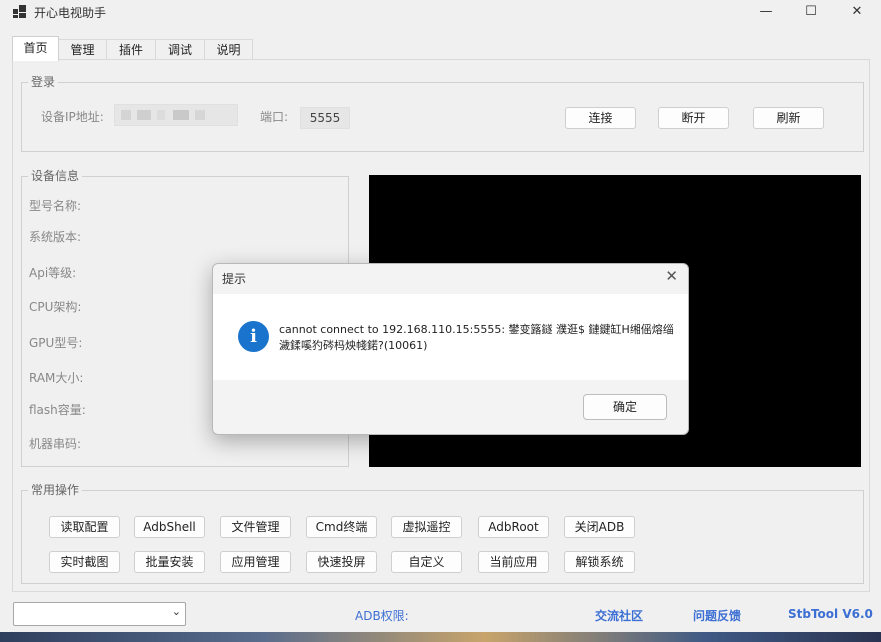 This screenshot has height=642, width=881. Describe the element at coordinates (55, 490) in the screenshot. I see `common-ops-title: 常用操作` at that location.